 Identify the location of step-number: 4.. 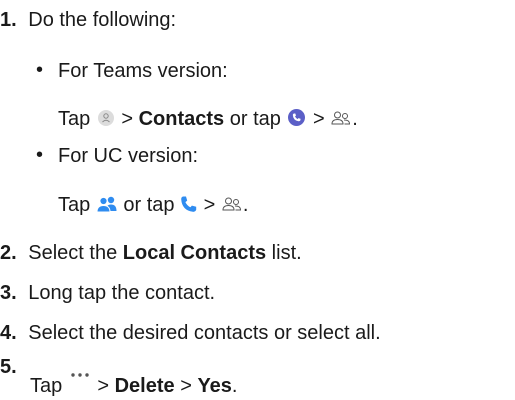
(8, 333).